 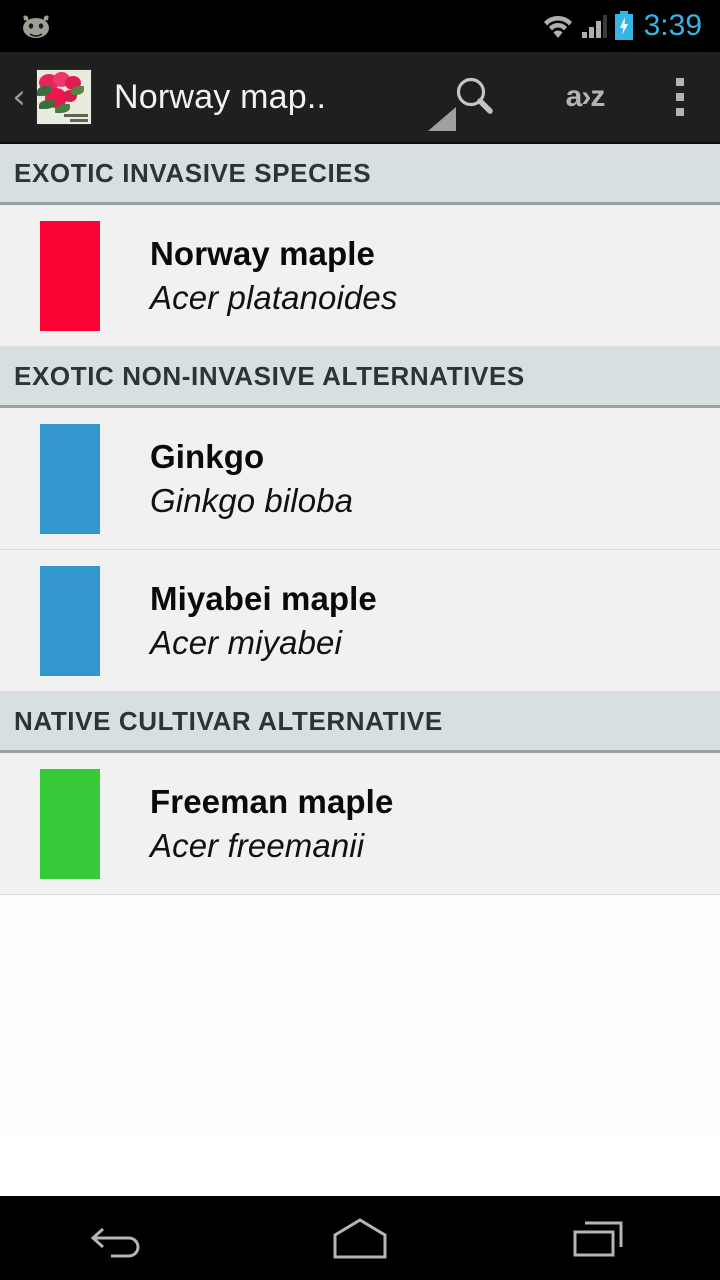 What do you see at coordinates (263, 598) in the screenshot?
I see `list-item-common-name: Miyabei maple` at bounding box center [263, 598].